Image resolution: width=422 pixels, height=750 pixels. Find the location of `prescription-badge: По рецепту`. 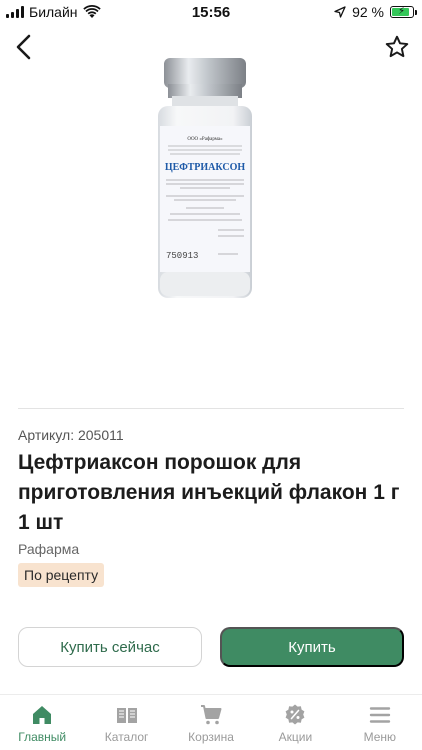

prescription-badge: По рецепту is located at coordinates (61, 575).